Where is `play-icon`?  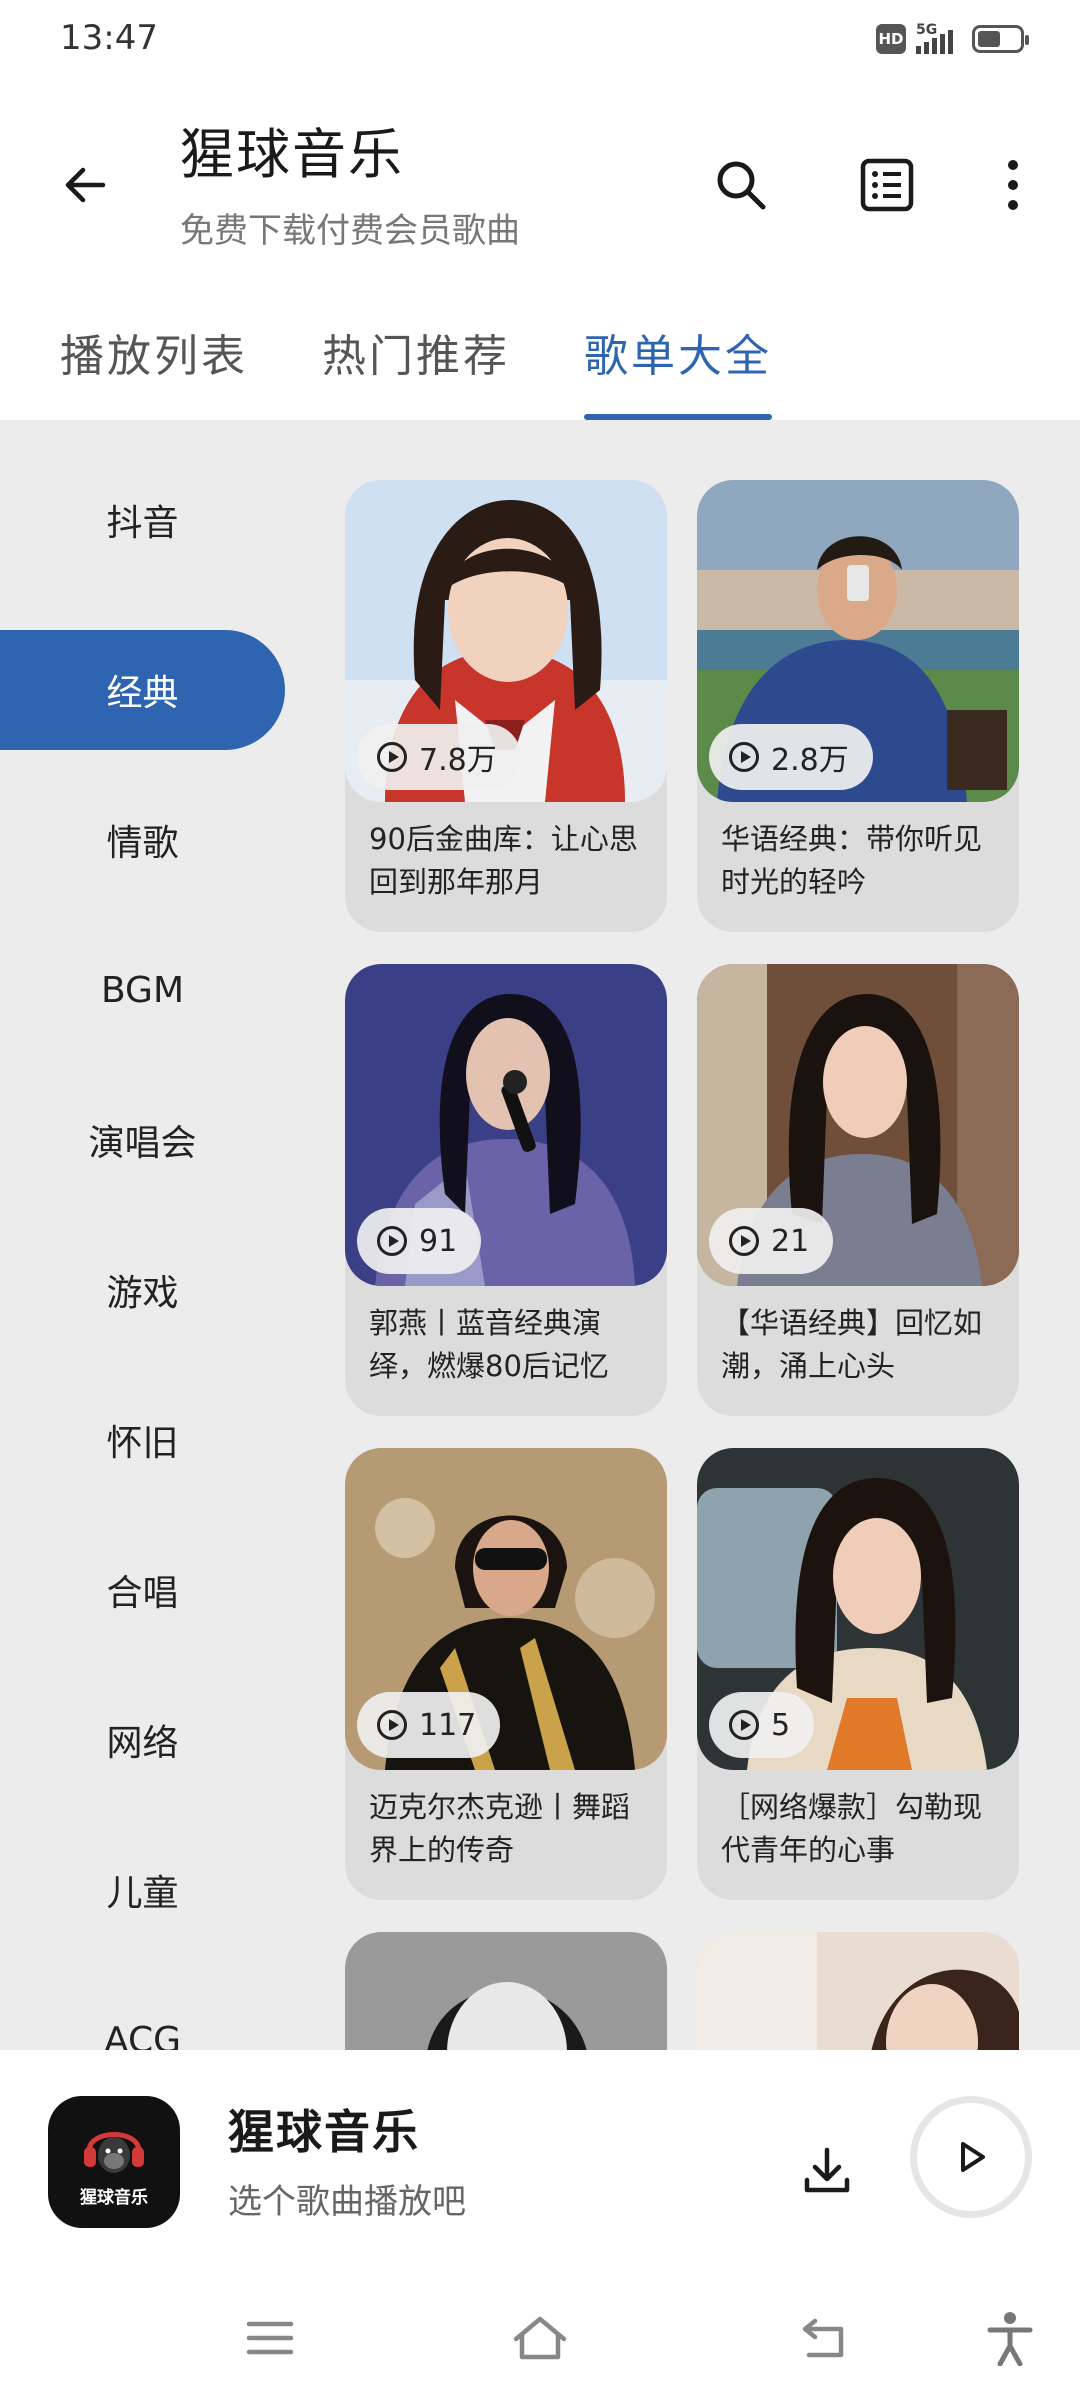
play-icon is located at coordinates (973, 2157).